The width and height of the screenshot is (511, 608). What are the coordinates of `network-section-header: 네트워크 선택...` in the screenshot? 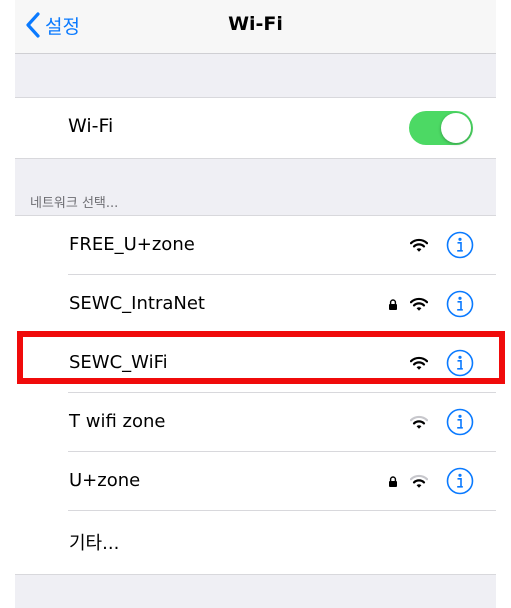 It's located at (74, 203).